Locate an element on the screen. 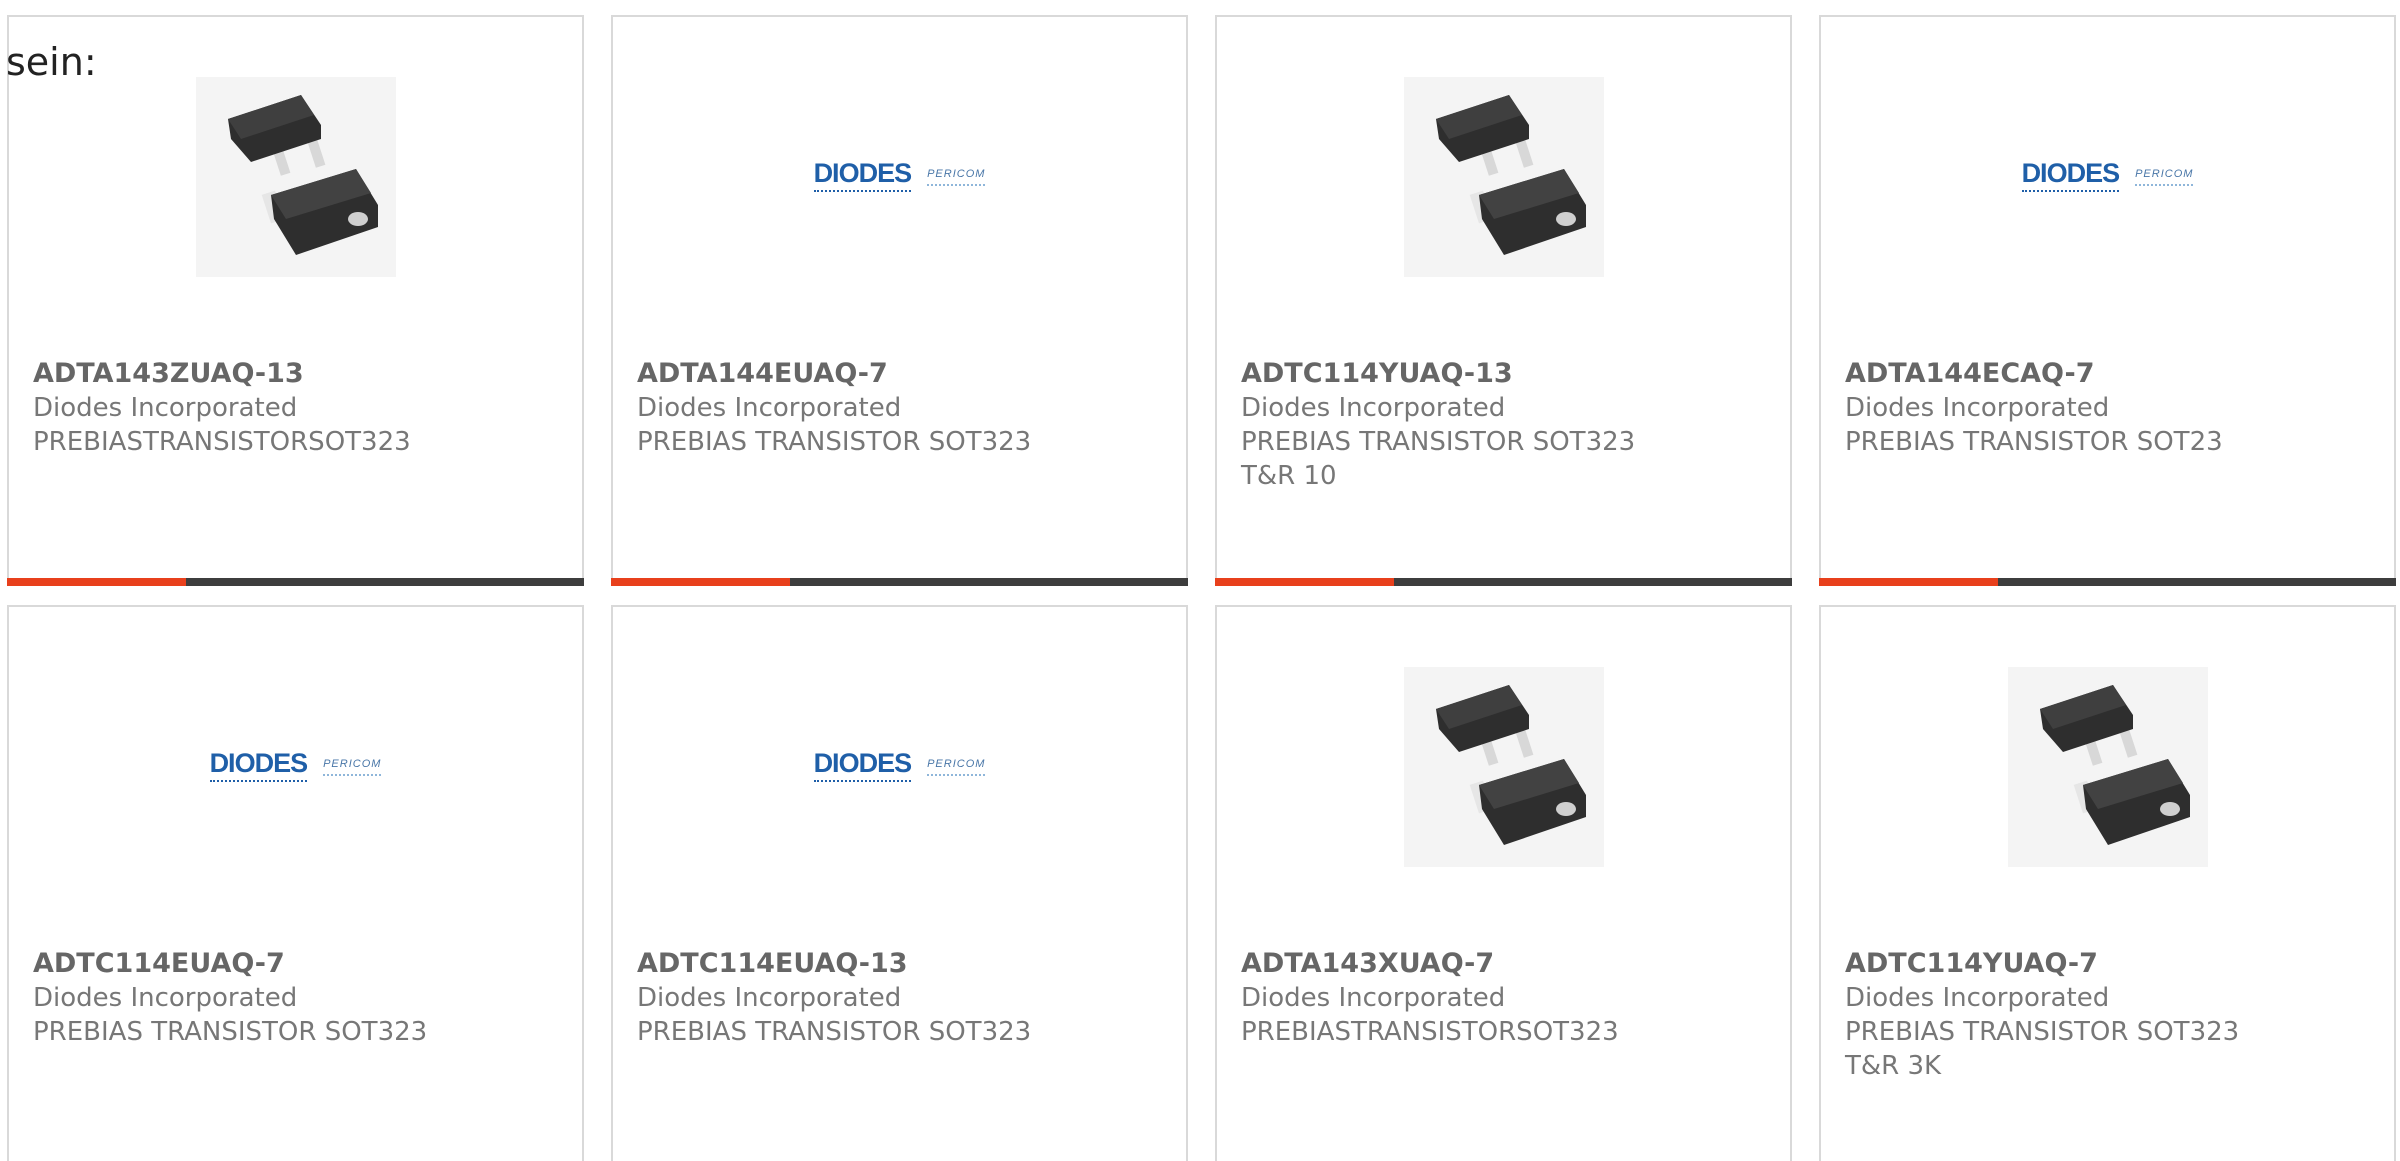 The width and height of the screenshot is (2400, 1161). description-extra: T&R 3K is located at coordinates (1893, 1066).